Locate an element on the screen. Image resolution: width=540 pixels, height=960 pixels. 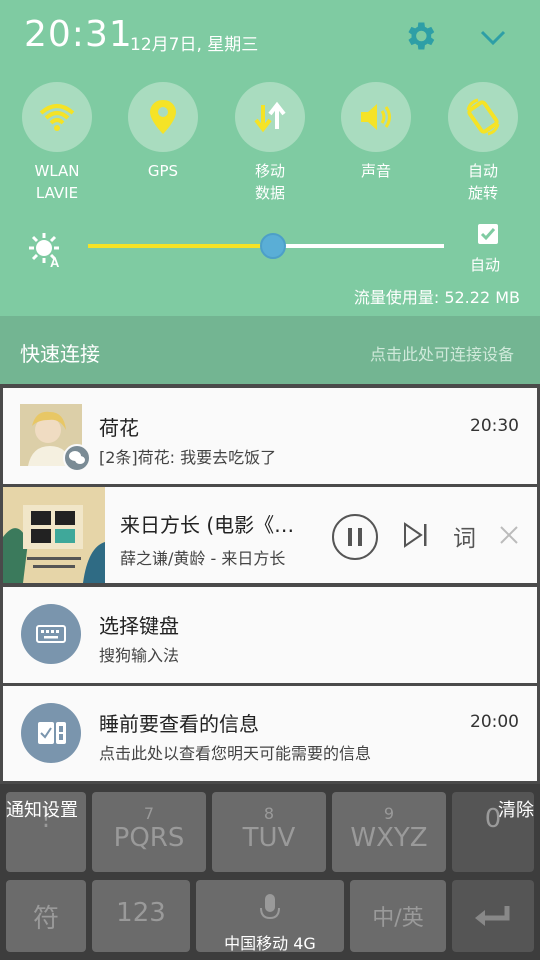
keyboard-subtitle: 搜狗输入法 is located at coordinates (139, 655).